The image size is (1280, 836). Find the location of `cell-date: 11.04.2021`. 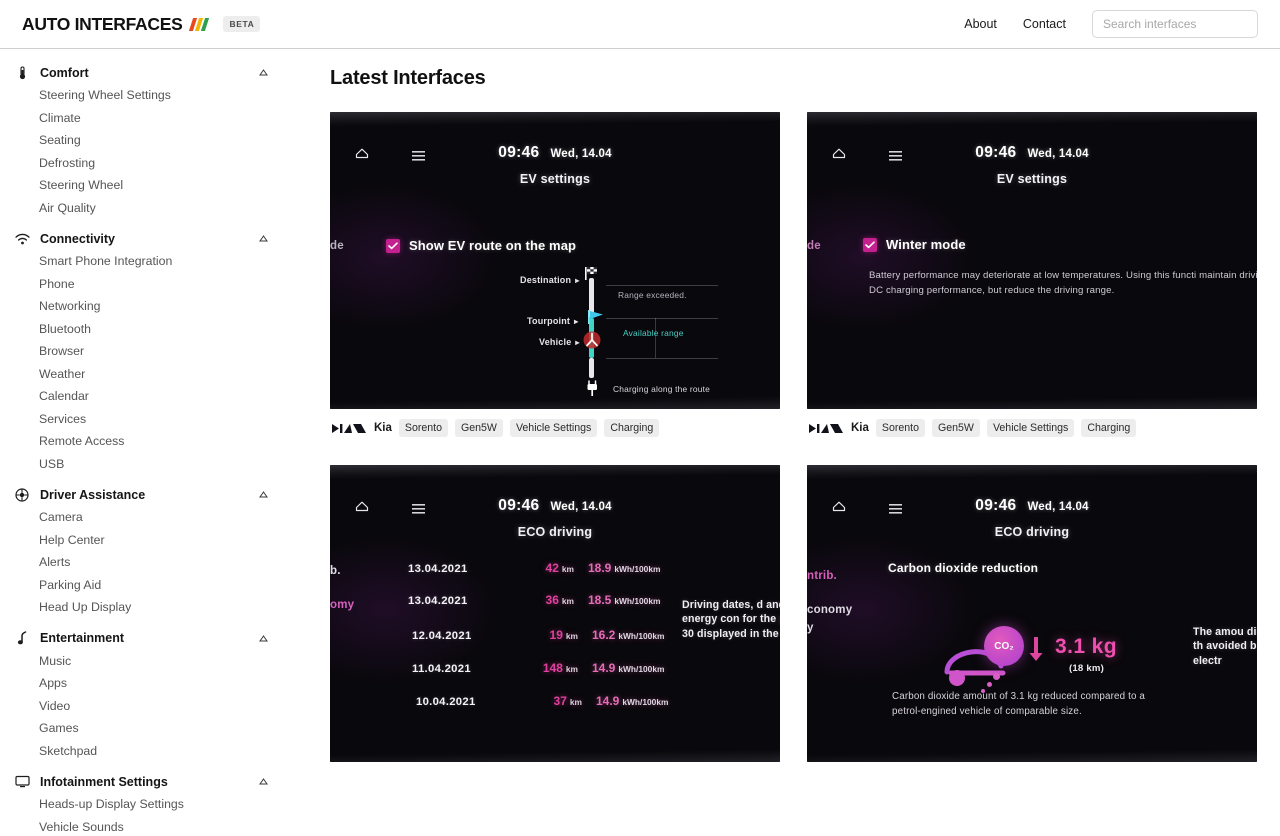

cell-date: 11.04.2021 is located at coordinates (441, 669).